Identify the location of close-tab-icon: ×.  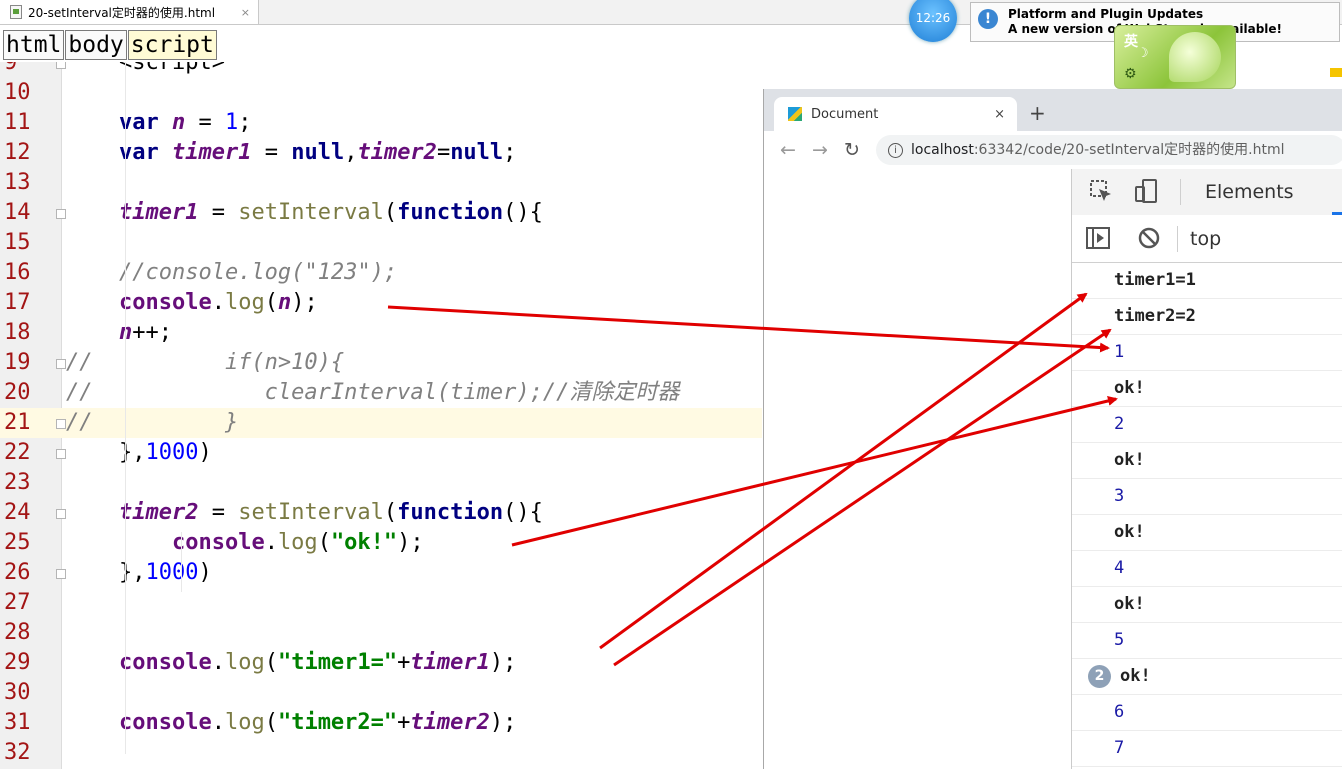
(999, 114).